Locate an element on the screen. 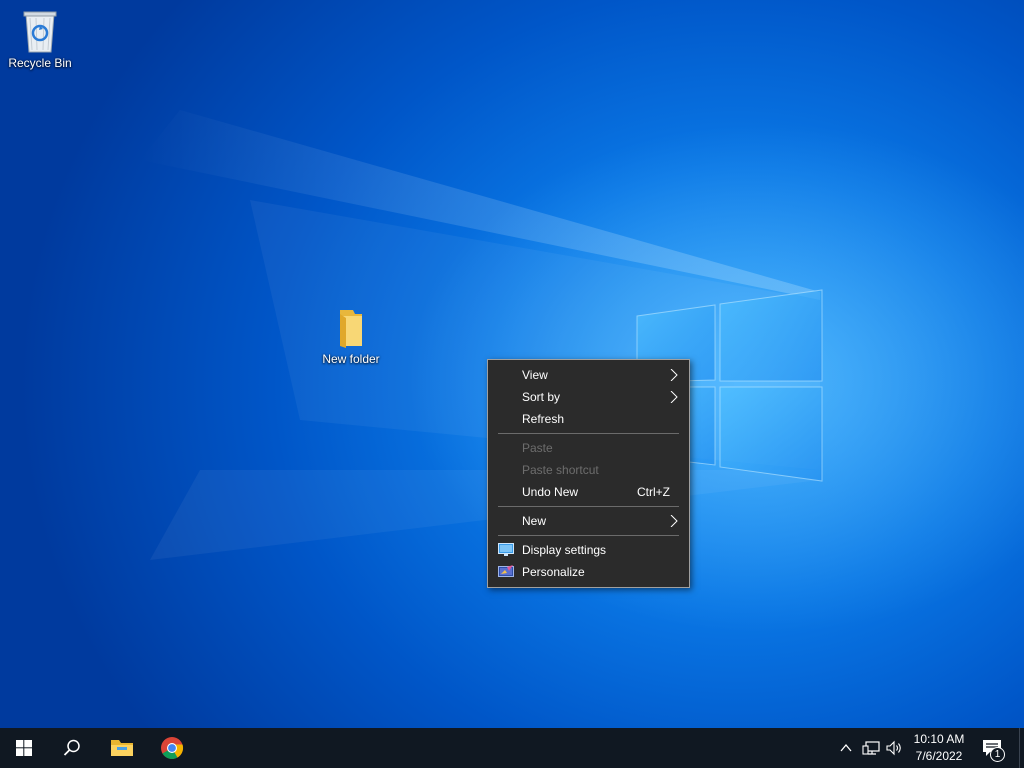 This screenshot has width=1024, height=768. menu-item-undo-new: Undo New Ctrl+Z is located at coordinates (588, 492).